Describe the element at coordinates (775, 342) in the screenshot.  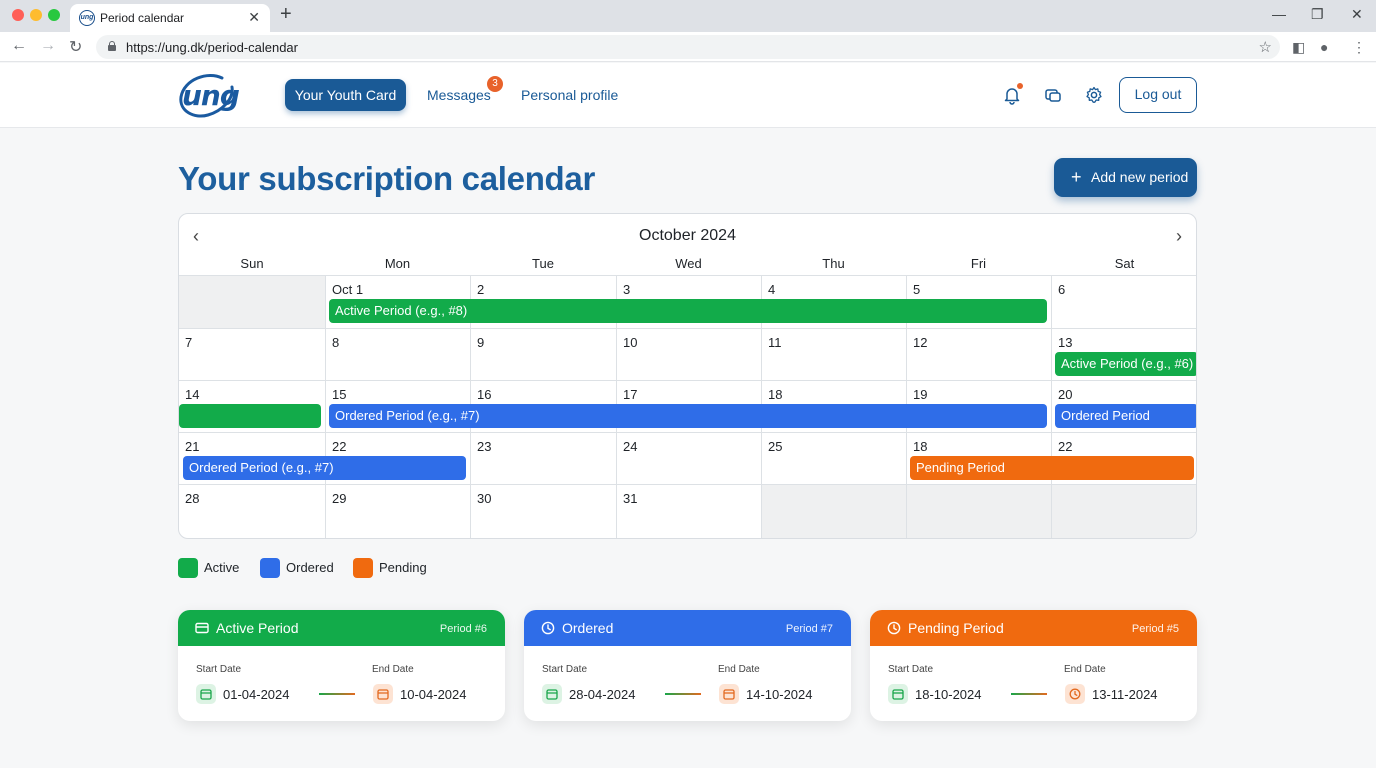
I see `day-number: 11` at that location.